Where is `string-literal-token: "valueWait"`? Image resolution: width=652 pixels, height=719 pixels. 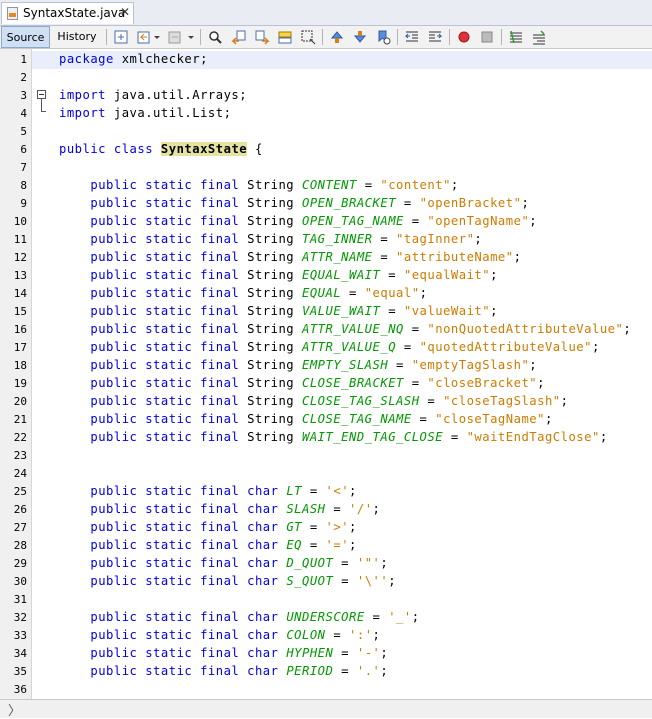 string-literal-token: "valueWait" is located at coordinates (447, 311).